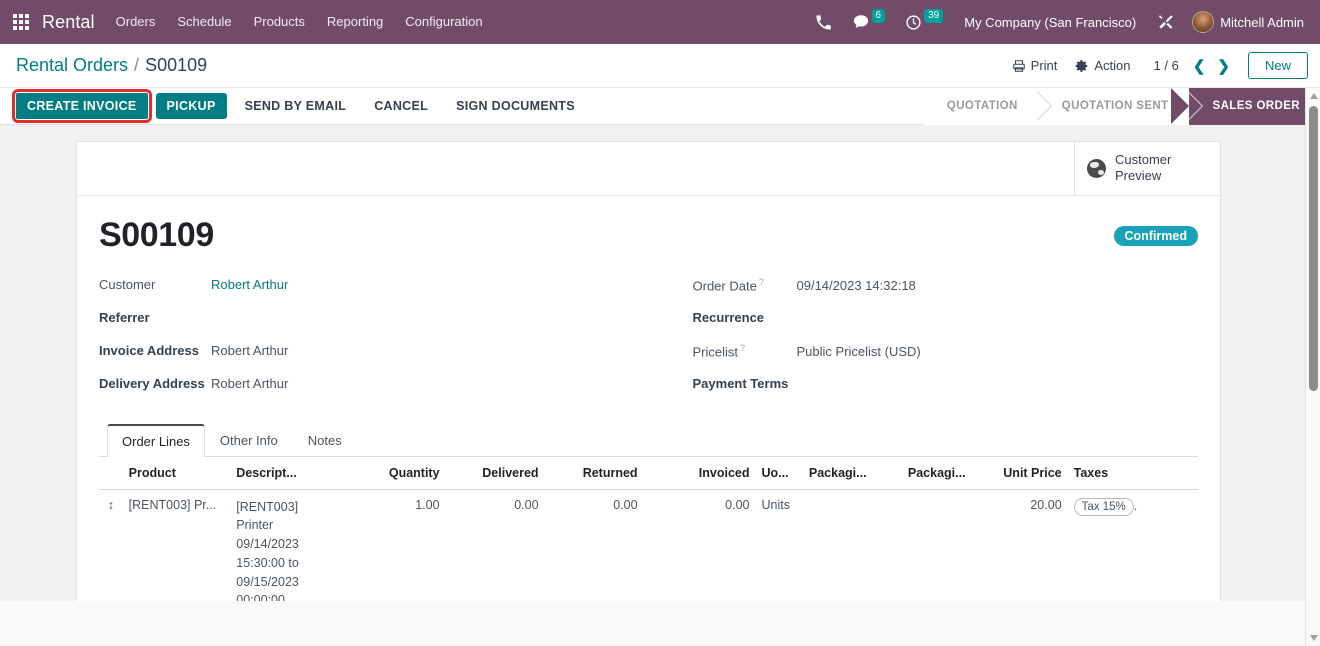 This screenshot has width=1320, height=646. What do you see at coordinates (1313, 248) in the screenshot?
I see `scrollbar-thumb` at bounding box center [1313, 248].